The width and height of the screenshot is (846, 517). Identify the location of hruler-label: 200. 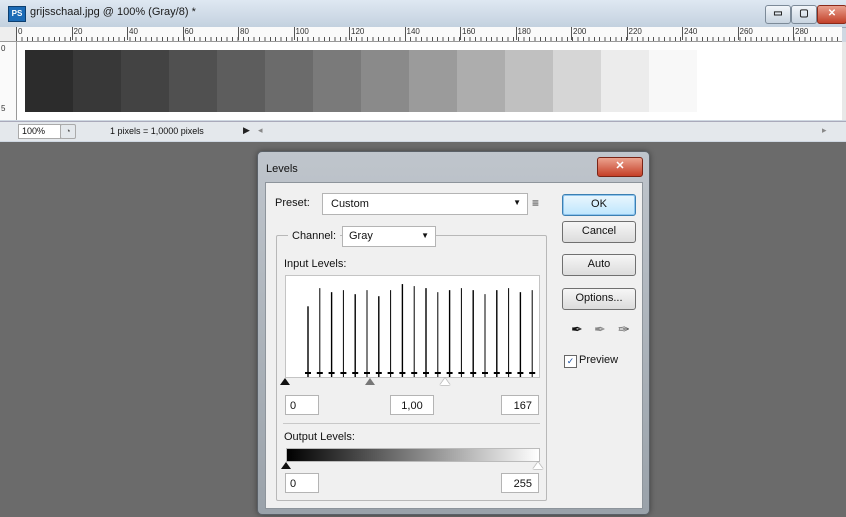
(578, 33).